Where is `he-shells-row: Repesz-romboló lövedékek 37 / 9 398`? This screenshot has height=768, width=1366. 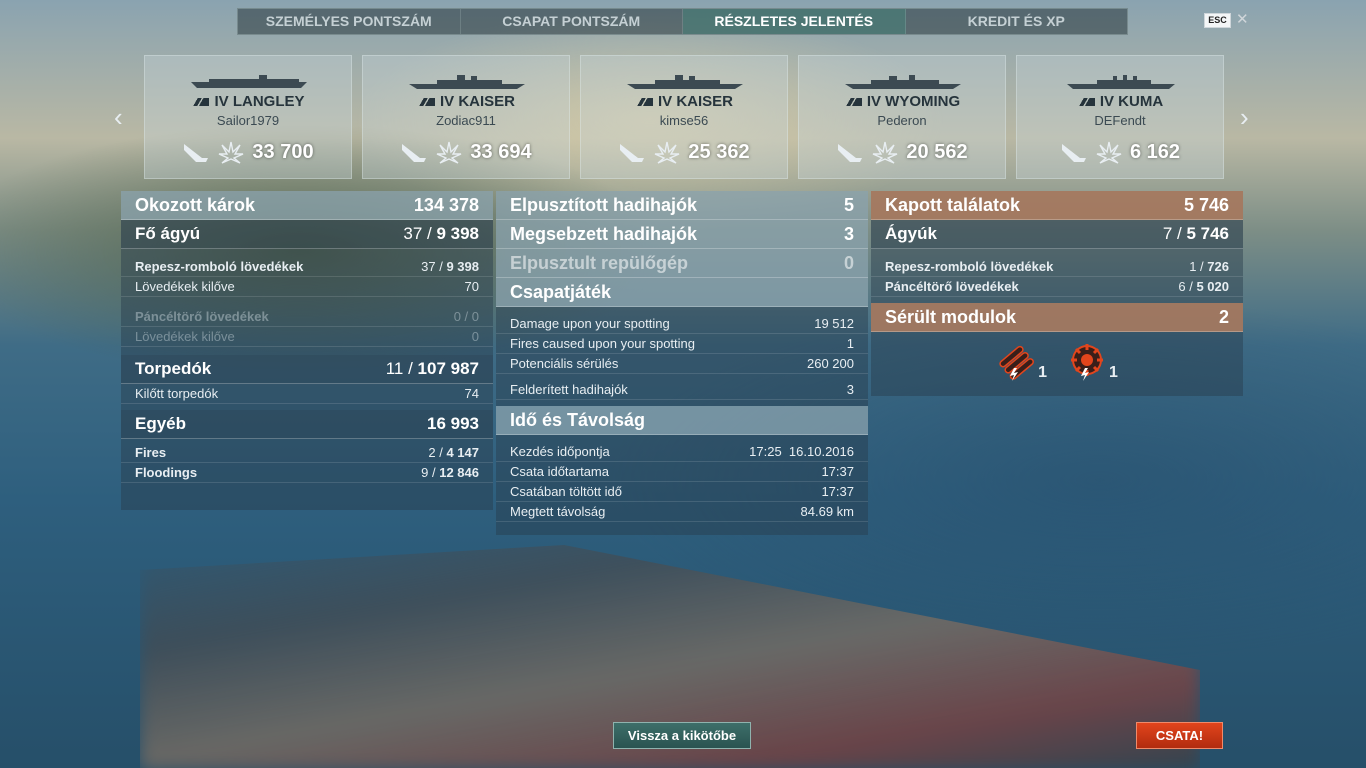 he-shells-row: Repesz-romboló lövedékek 37 / 9 398 is located at coordinates (307, 267).